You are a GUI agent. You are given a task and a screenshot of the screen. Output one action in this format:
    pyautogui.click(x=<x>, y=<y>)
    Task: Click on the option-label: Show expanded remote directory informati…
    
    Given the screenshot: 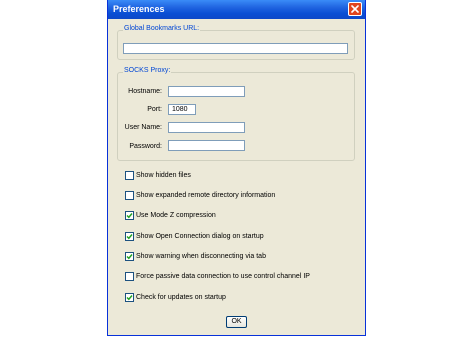 What is the action you would take?
    pyautogui.click(x=206, y=195)
    